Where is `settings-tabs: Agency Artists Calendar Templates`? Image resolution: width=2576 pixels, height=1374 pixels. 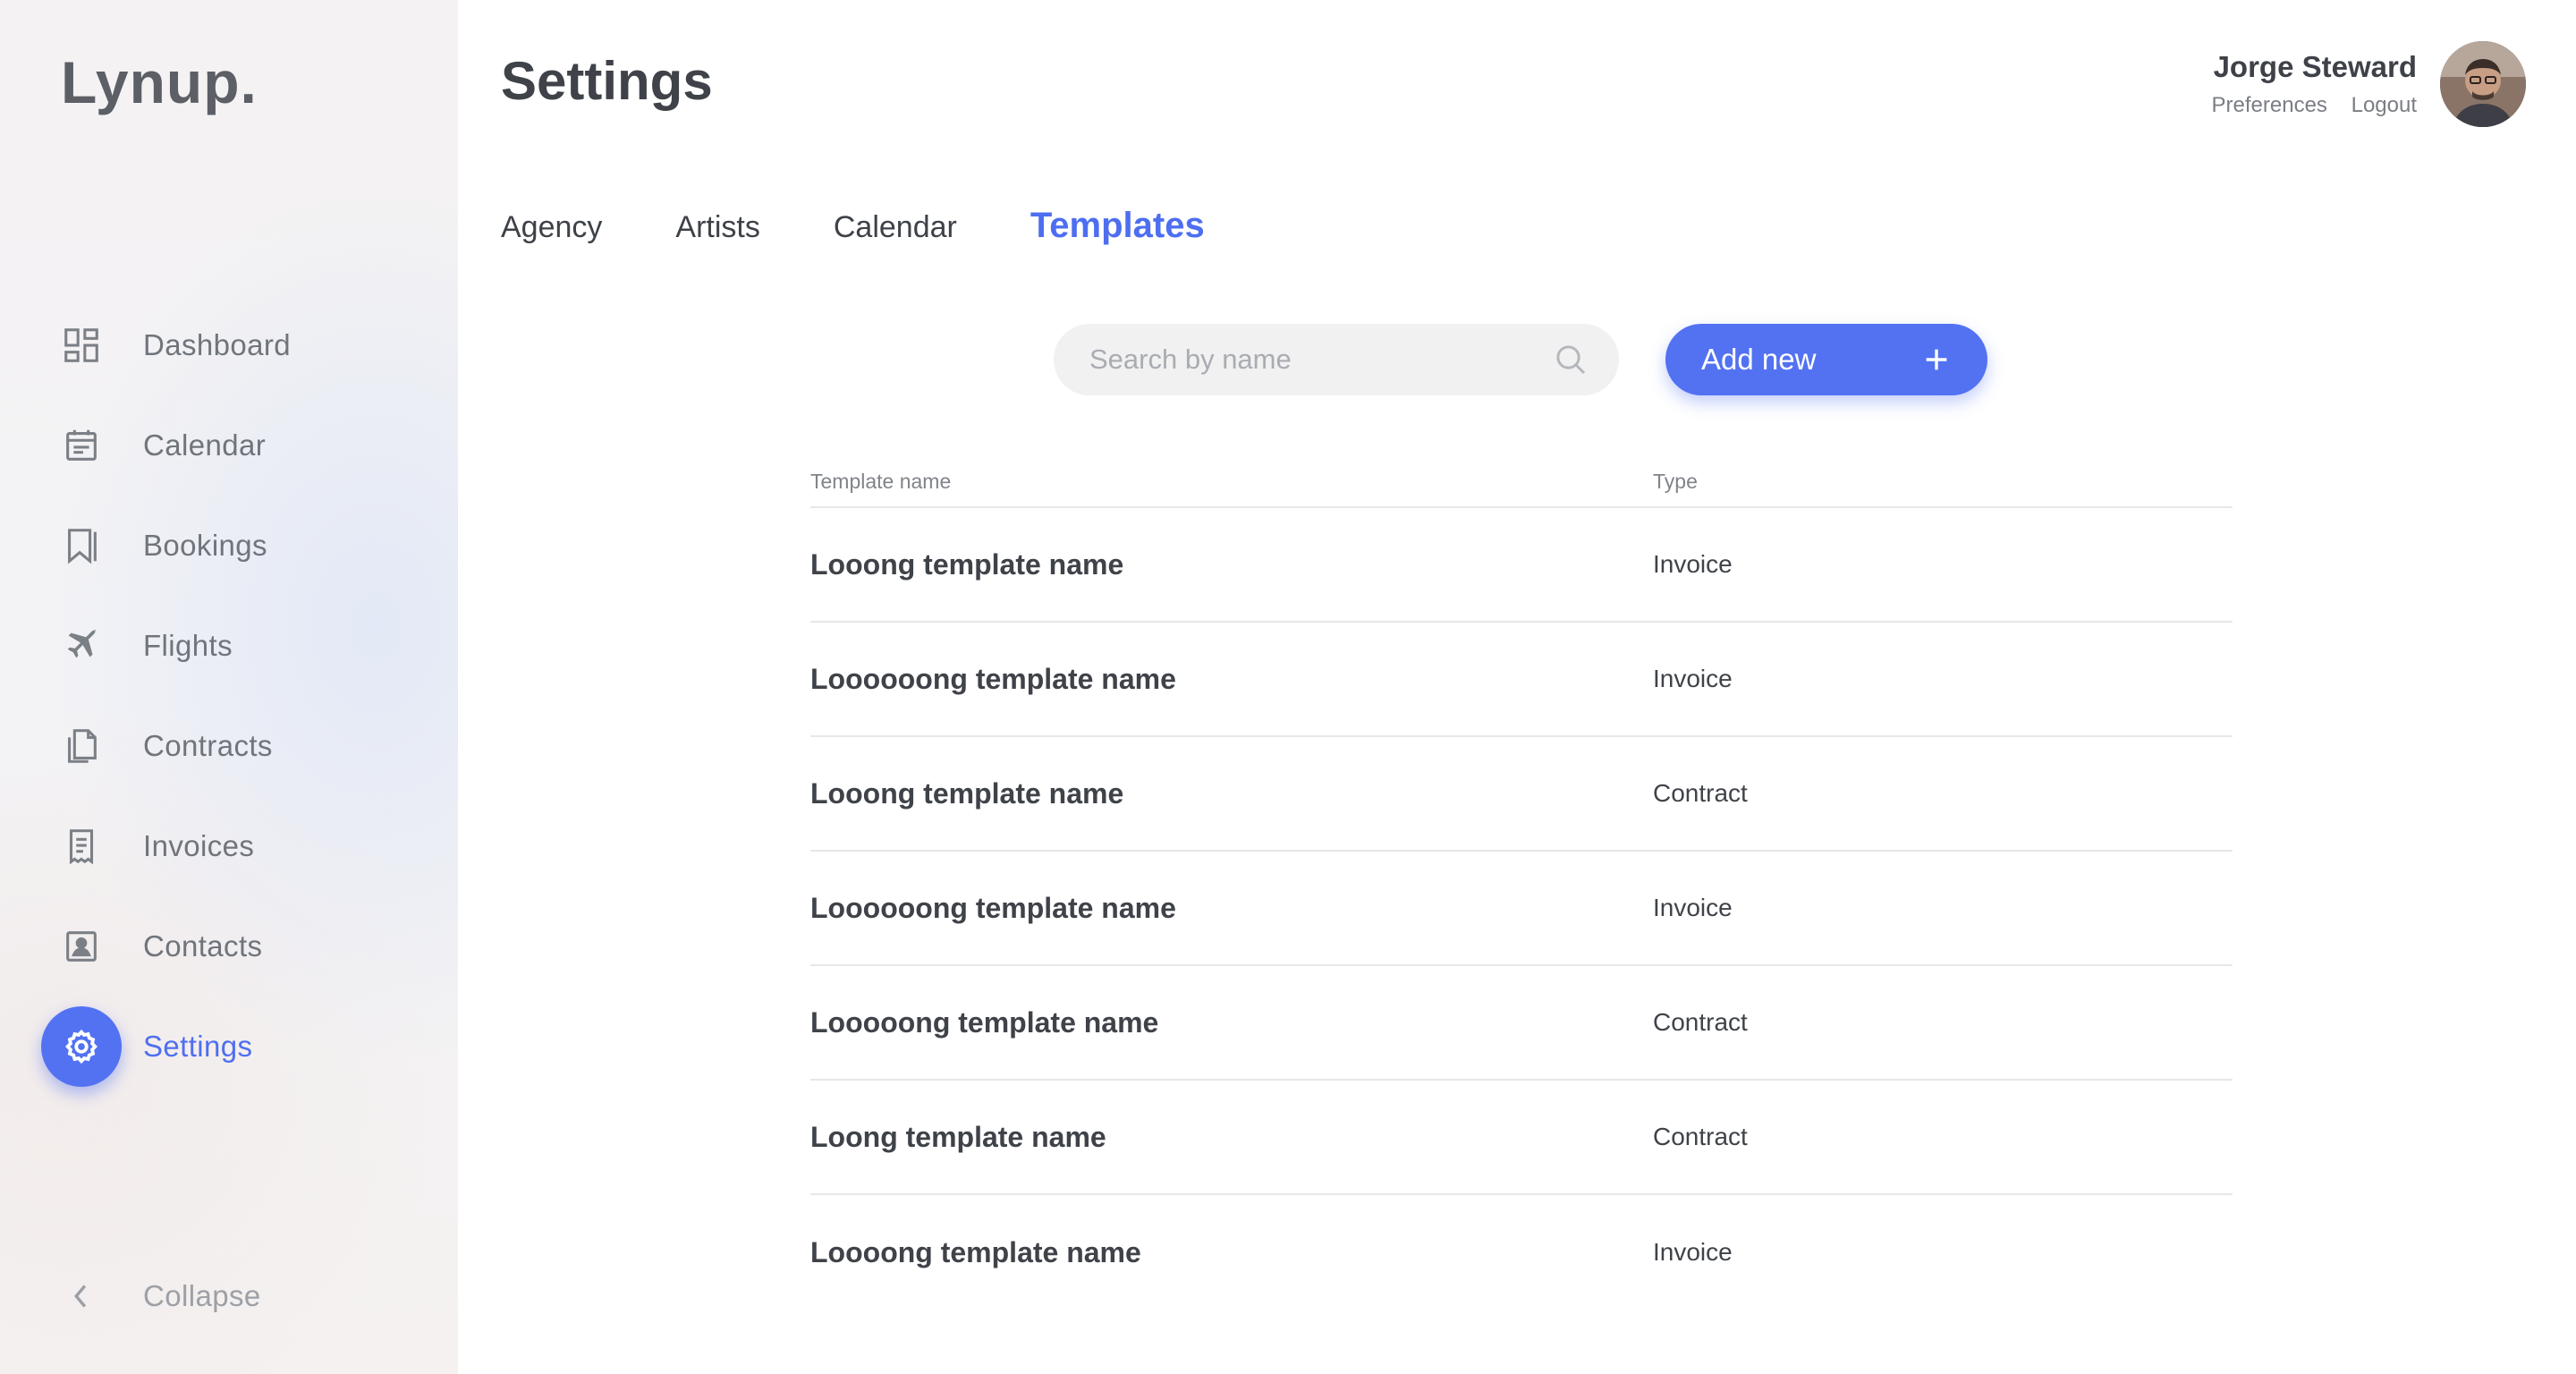
settings-tabs: Agency Artists Calendar Templates is located at coordinates (889, 226).